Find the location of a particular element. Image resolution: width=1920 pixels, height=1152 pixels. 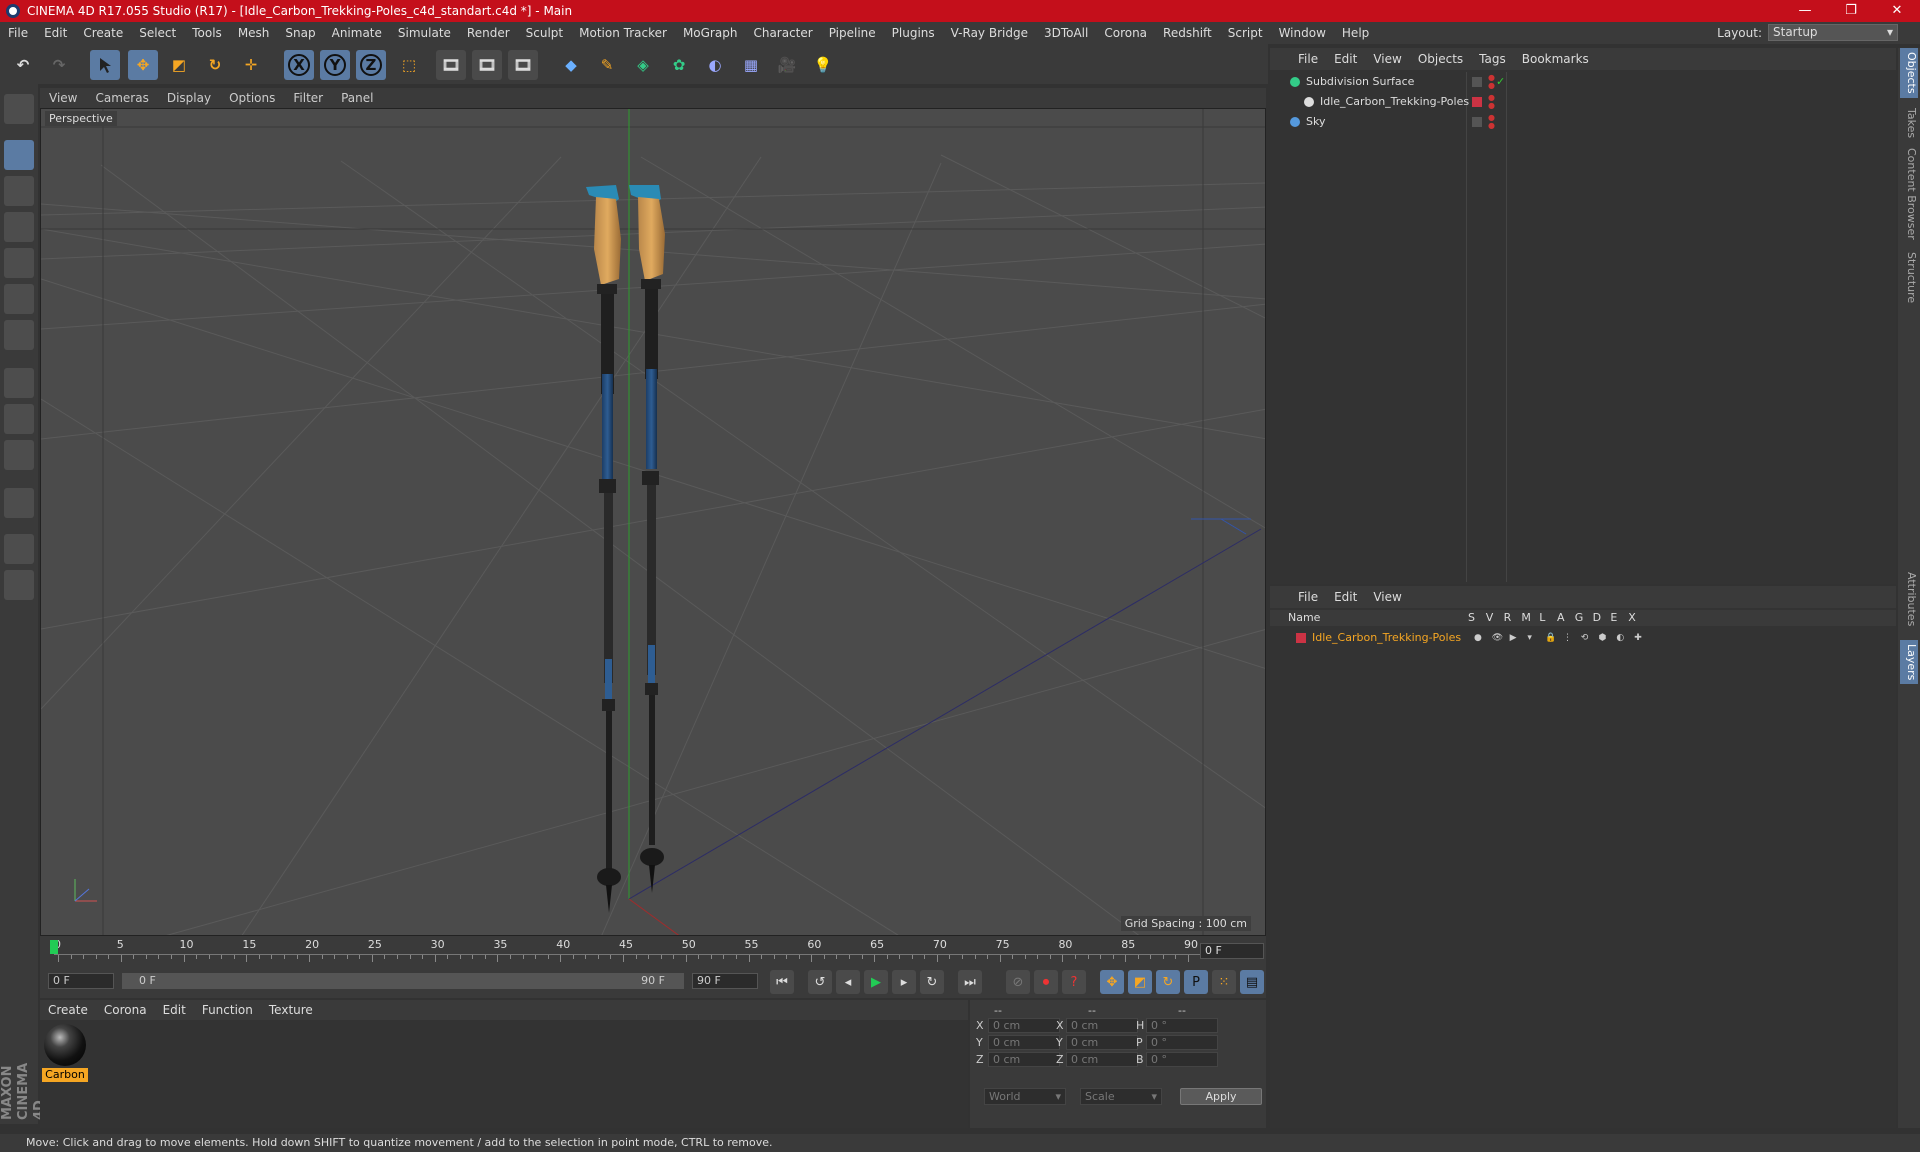

play-icon: ▶ is located at coordinates (876, 982).